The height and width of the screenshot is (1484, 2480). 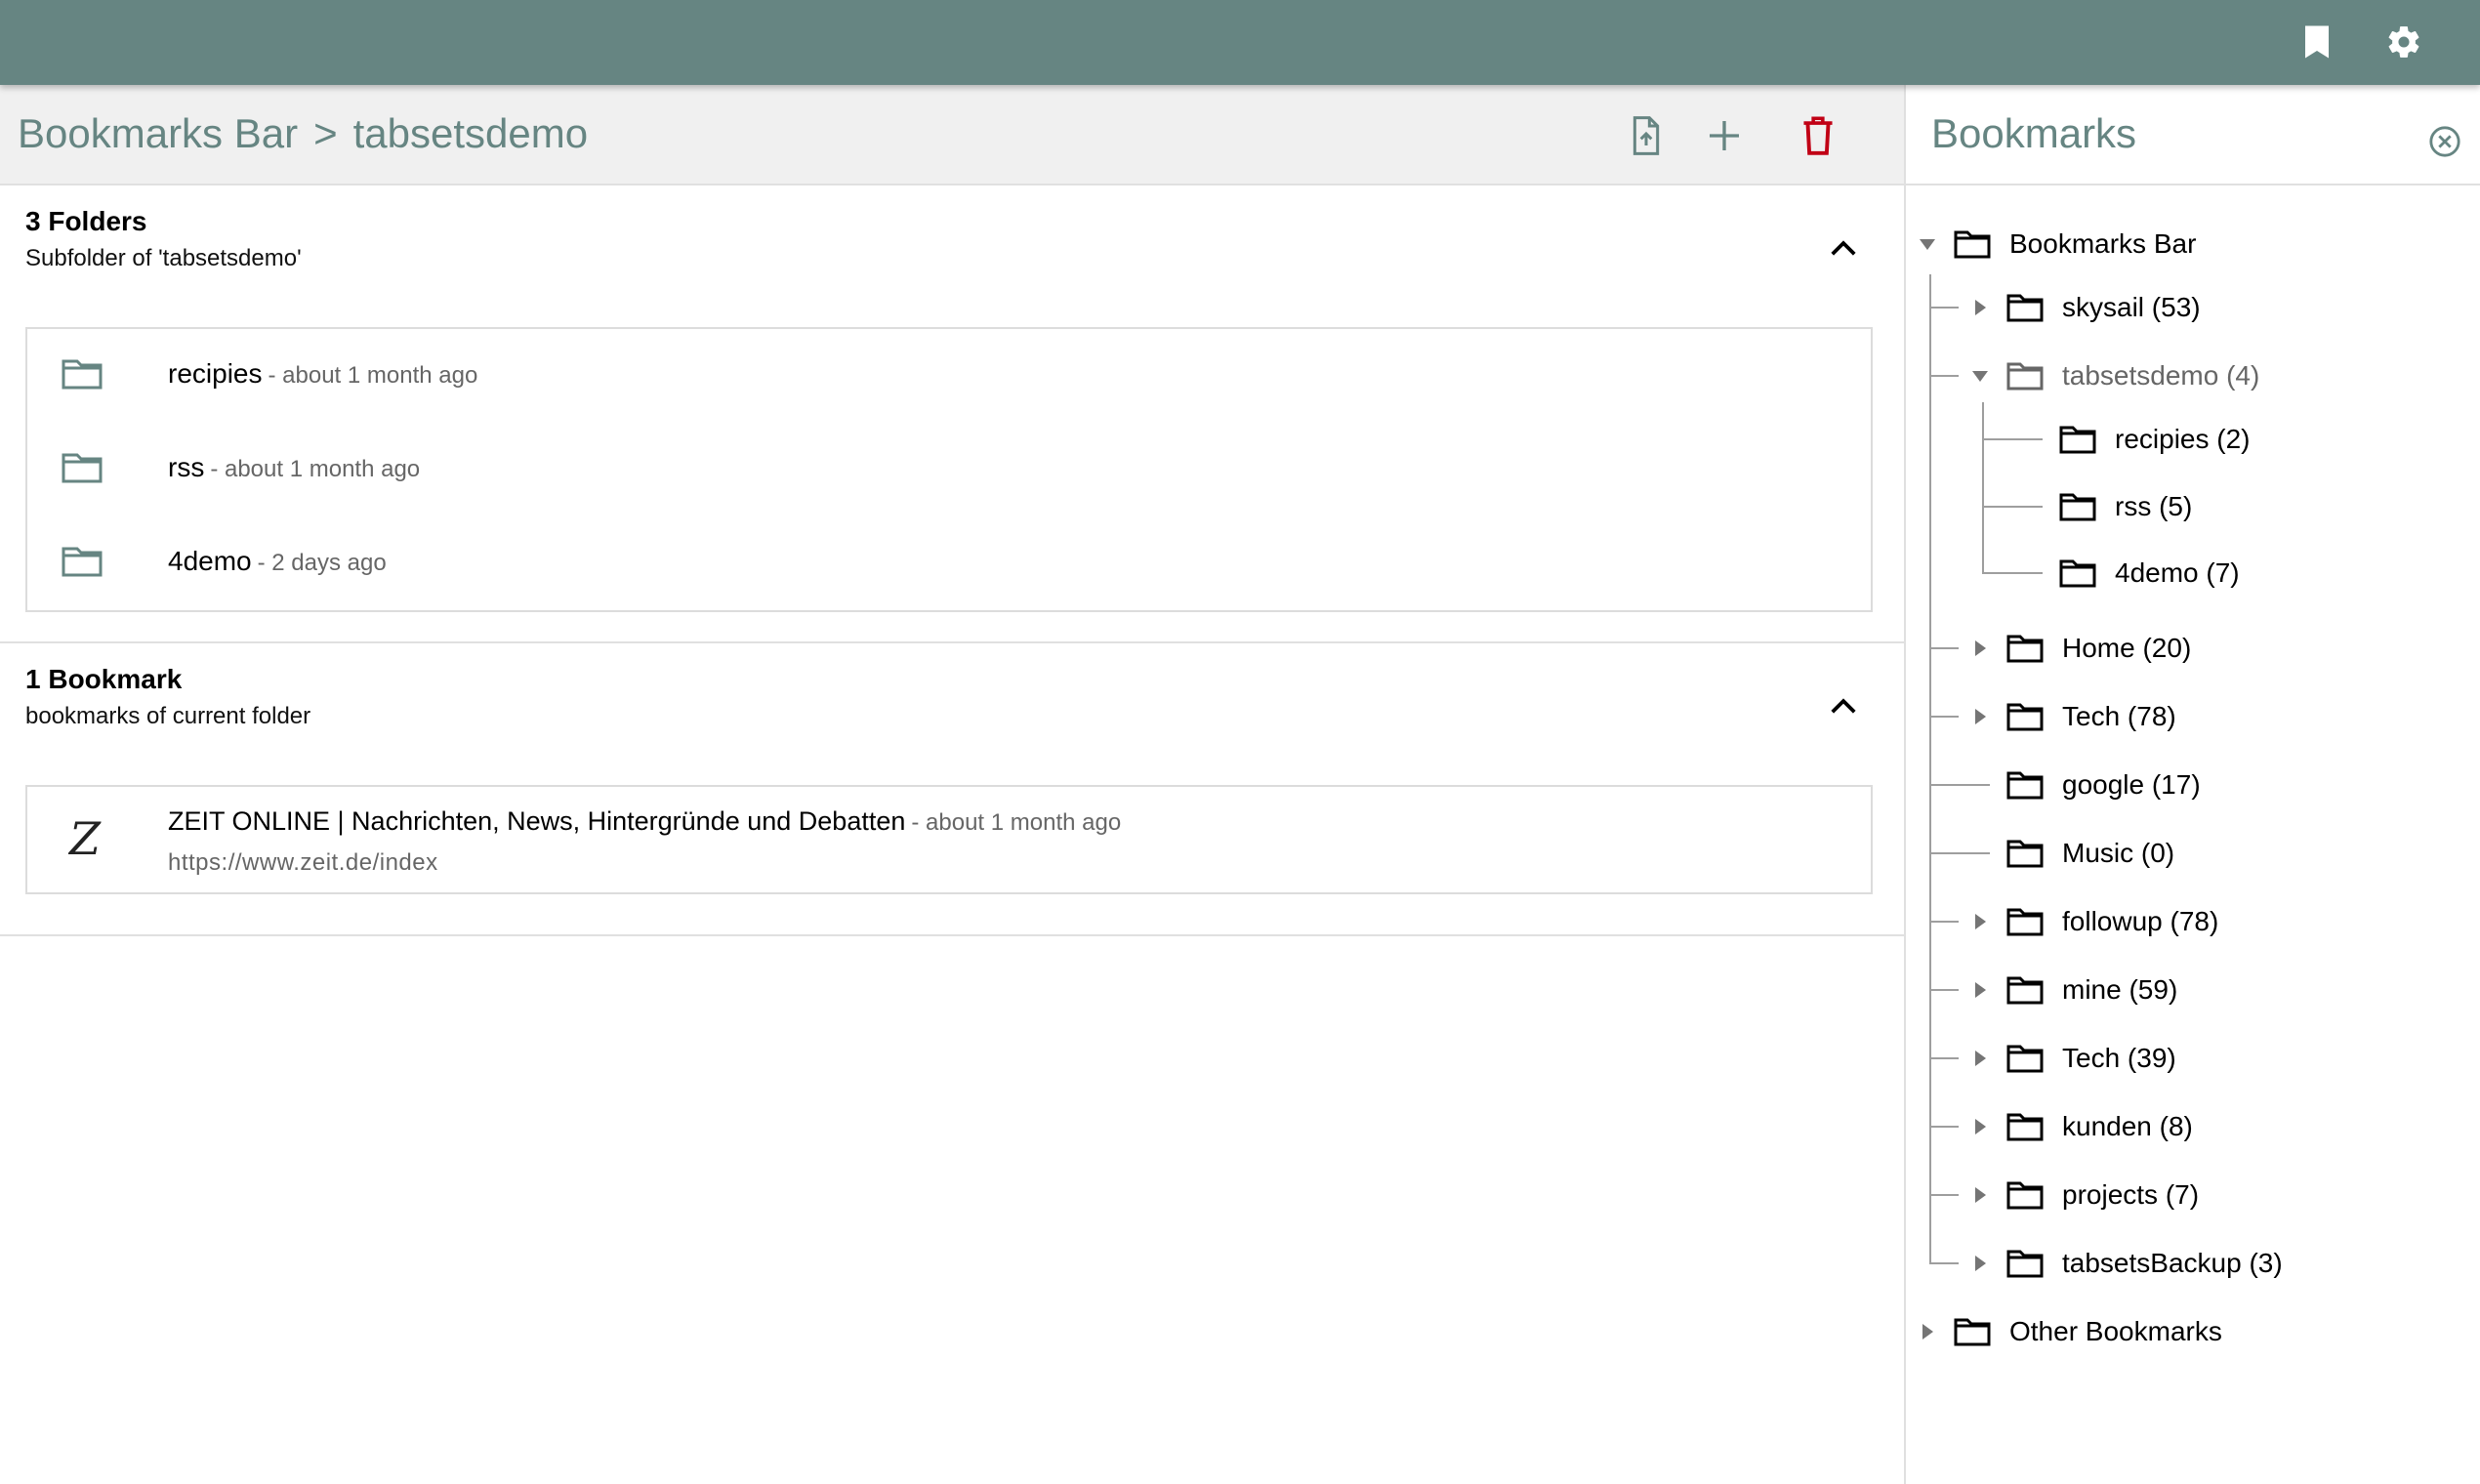 I want to click on bookmarks-section-title: 1 Bookmark, so click(x=104, y=679).